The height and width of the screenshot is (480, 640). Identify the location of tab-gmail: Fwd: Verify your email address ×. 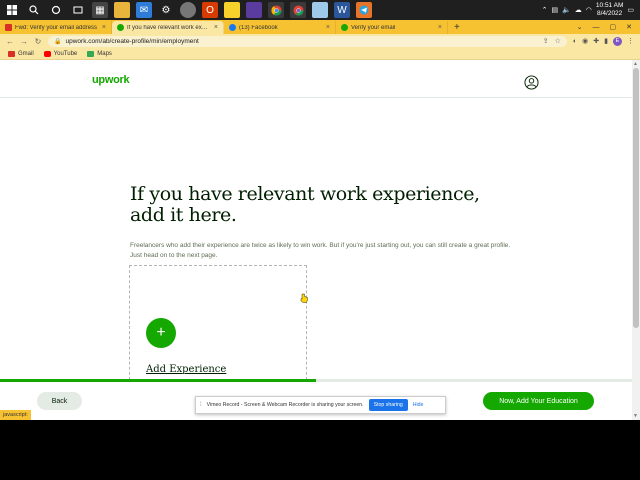
(56, 27).